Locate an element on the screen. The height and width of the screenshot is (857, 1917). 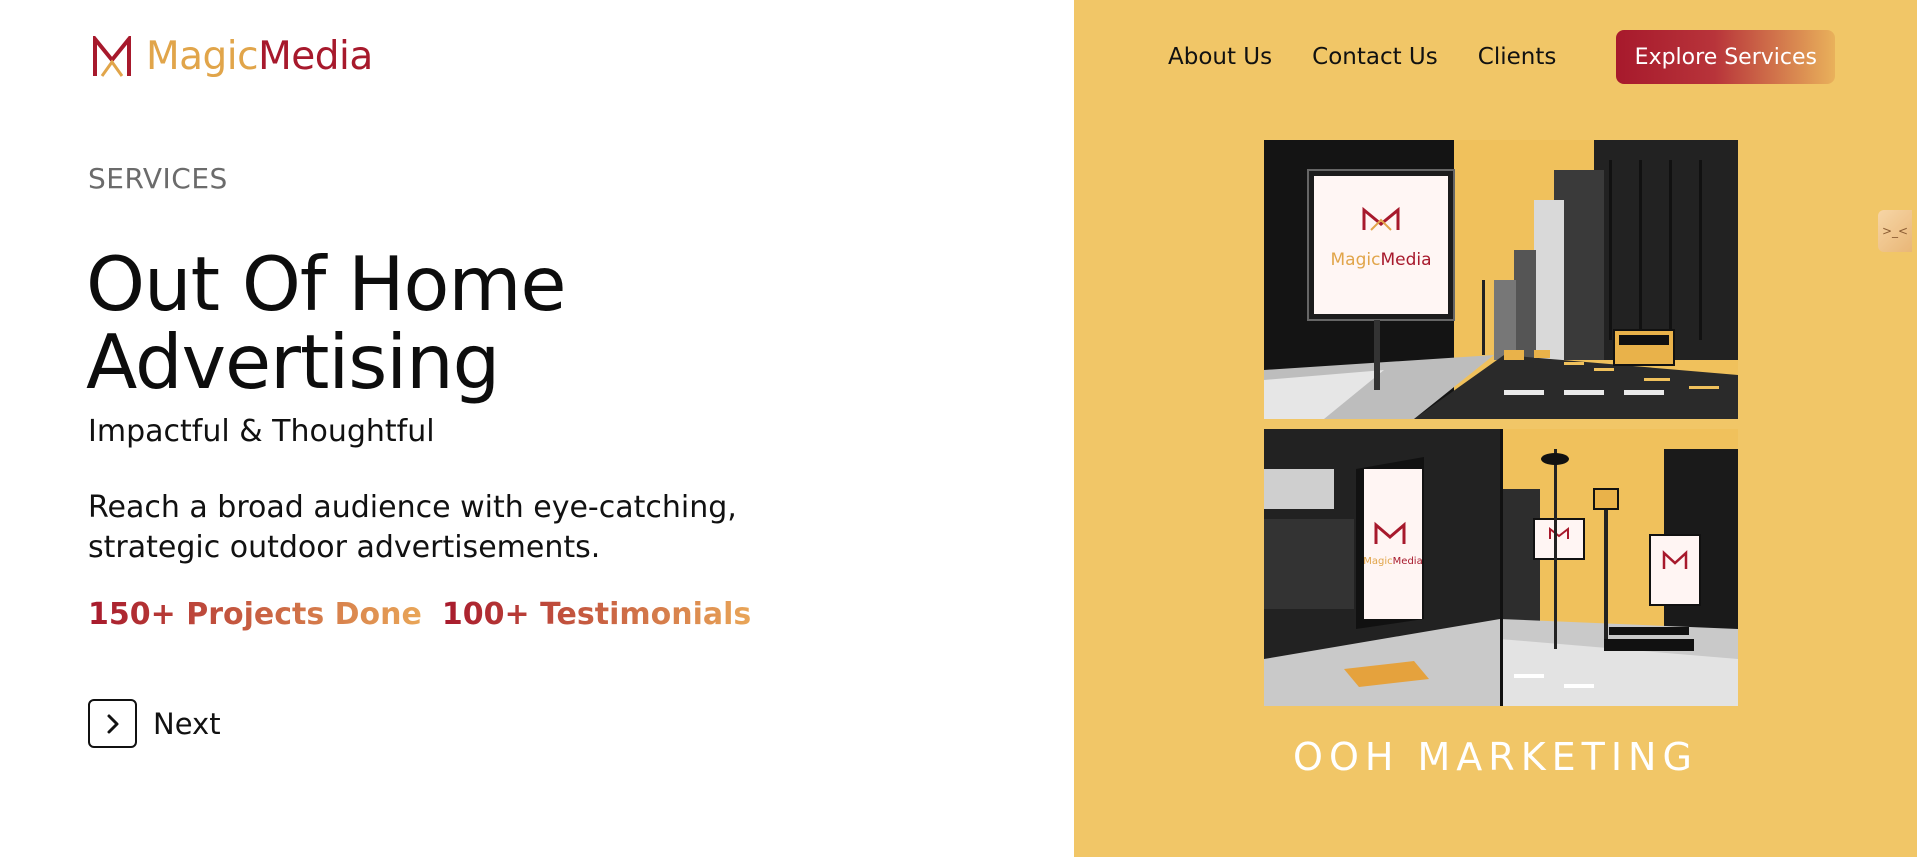
widget-icon: >_< is located at coordinates (1895, 231).